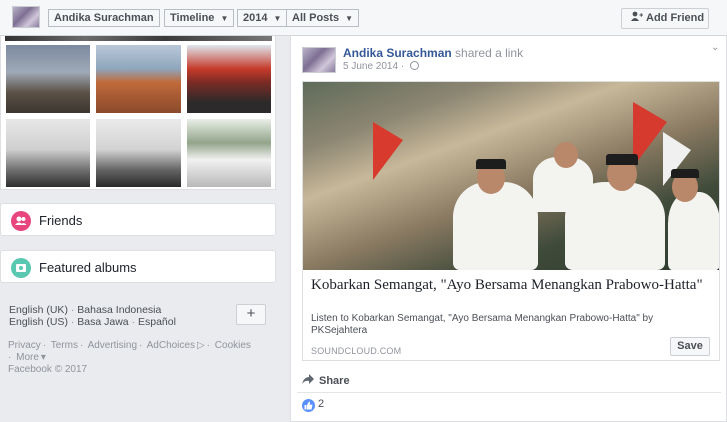 This screenshot has height=422, width=727. What do you see at coordinates (397, 53) in the screenshot?
I see `post-author-name: Andika Surachman` at bounding box center [397, 53].